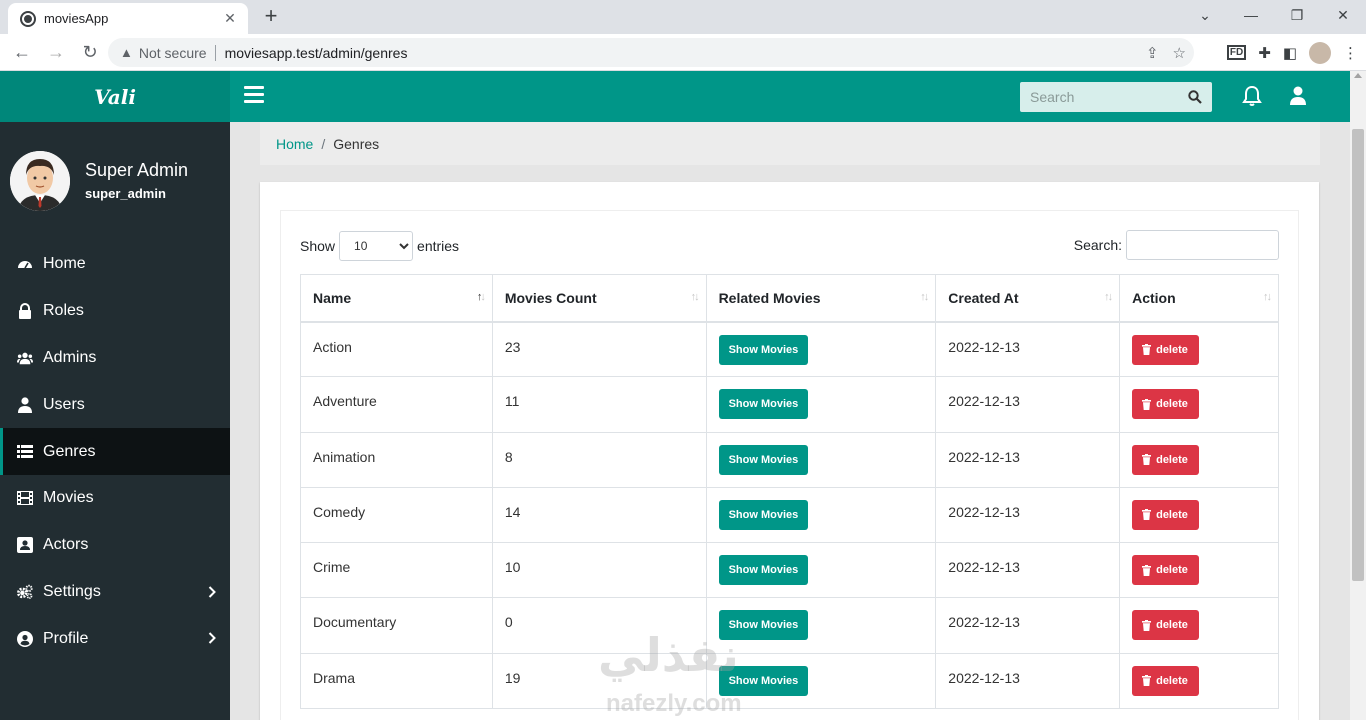 This screenshot has height=720, width=1366. Describe the element at coordinates (599, 298) in the screenshot. I see `column-header-movies-count: Movies Count ↑↓` at that location.